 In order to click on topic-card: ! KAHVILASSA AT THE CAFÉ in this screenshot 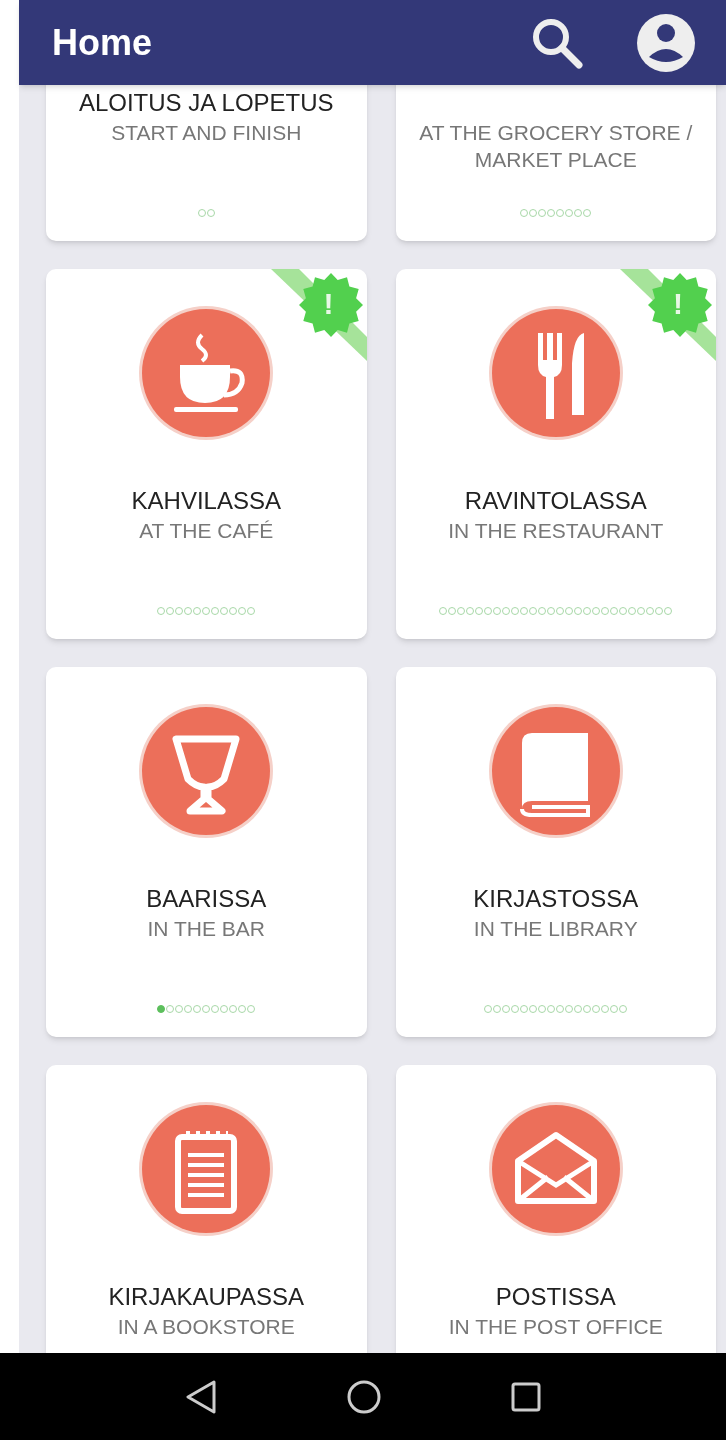, I will do `click(206, 454)`.